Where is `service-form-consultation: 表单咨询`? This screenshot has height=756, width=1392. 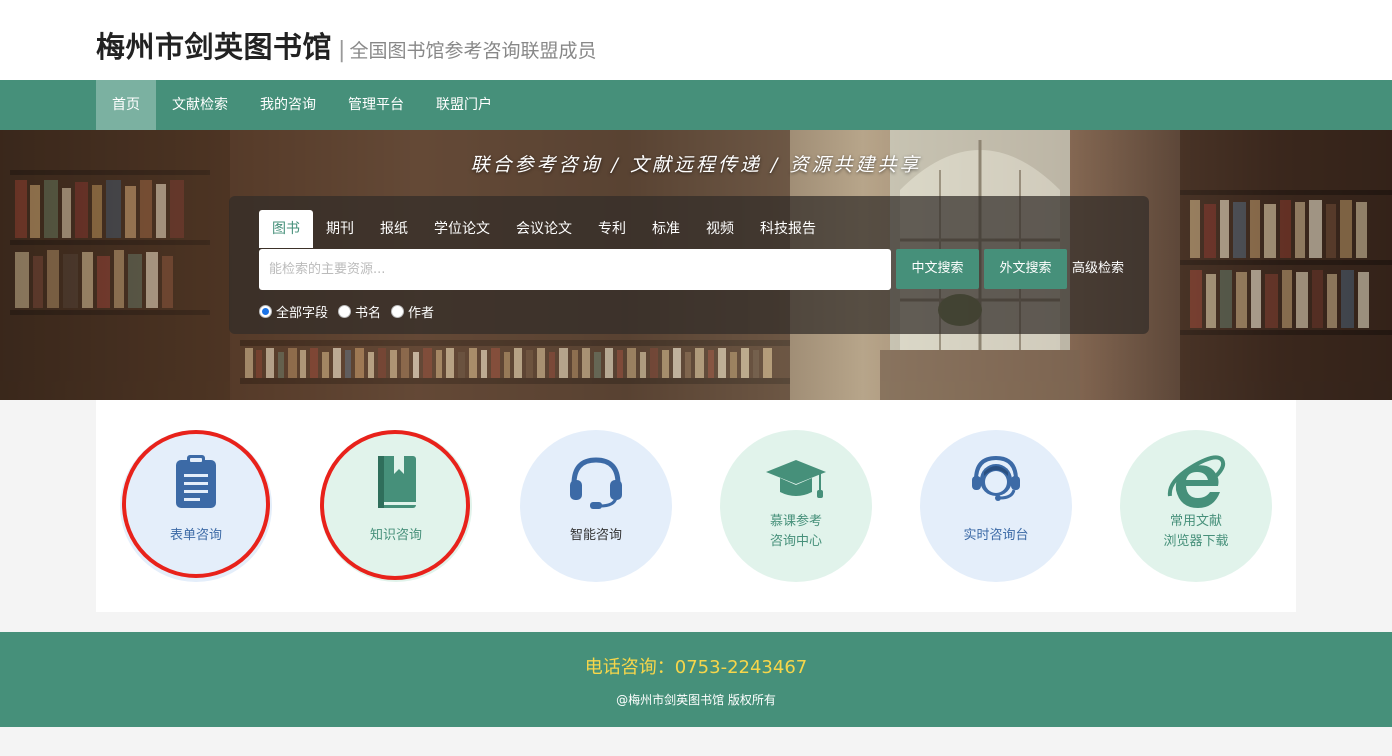 service-form-consultation: 表单咨询 is located at coordinates (196, 506).